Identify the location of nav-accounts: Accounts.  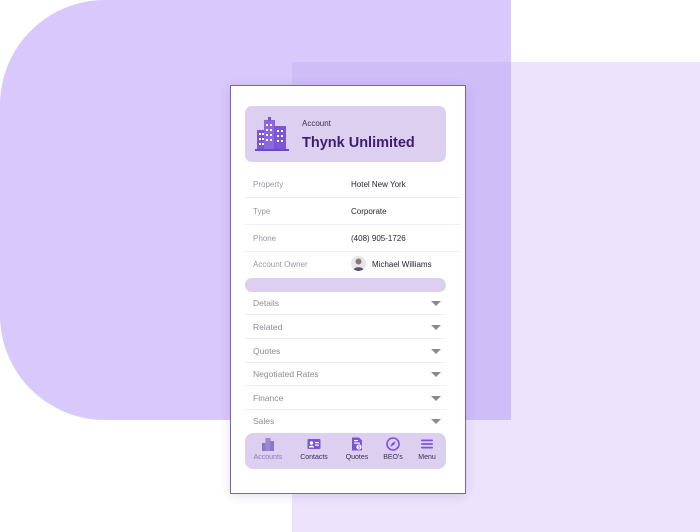
(268, 452).